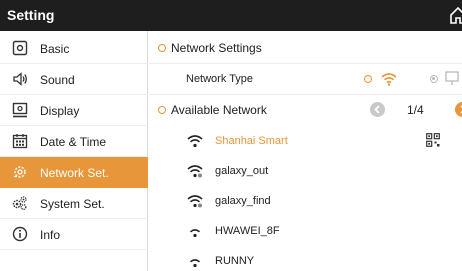 The height and width of the screenshot is (271, 462). I want to click on sidebar-item-label: System Set., so click(72, 204).